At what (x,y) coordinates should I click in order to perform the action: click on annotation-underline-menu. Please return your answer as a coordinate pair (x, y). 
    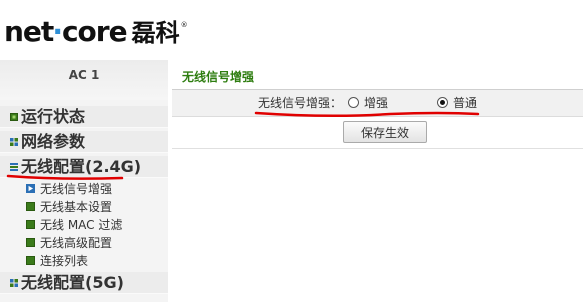
    Looking at the image, I should click on (65, 177).